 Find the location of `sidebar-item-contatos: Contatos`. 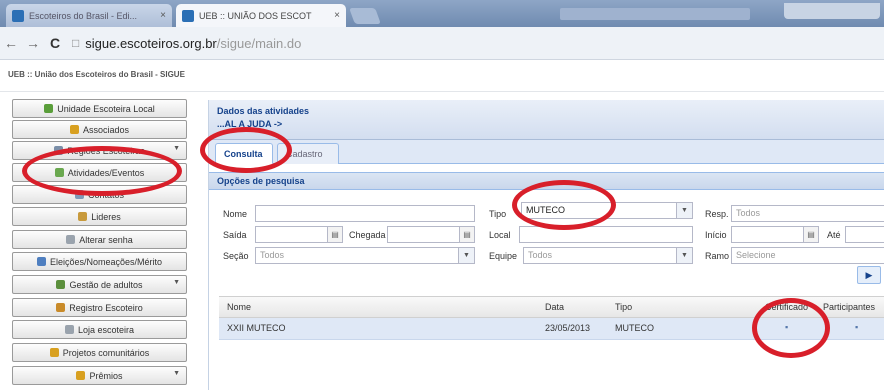

sidebar-item-contatos: Contatos is located at coordinates (99, 194).